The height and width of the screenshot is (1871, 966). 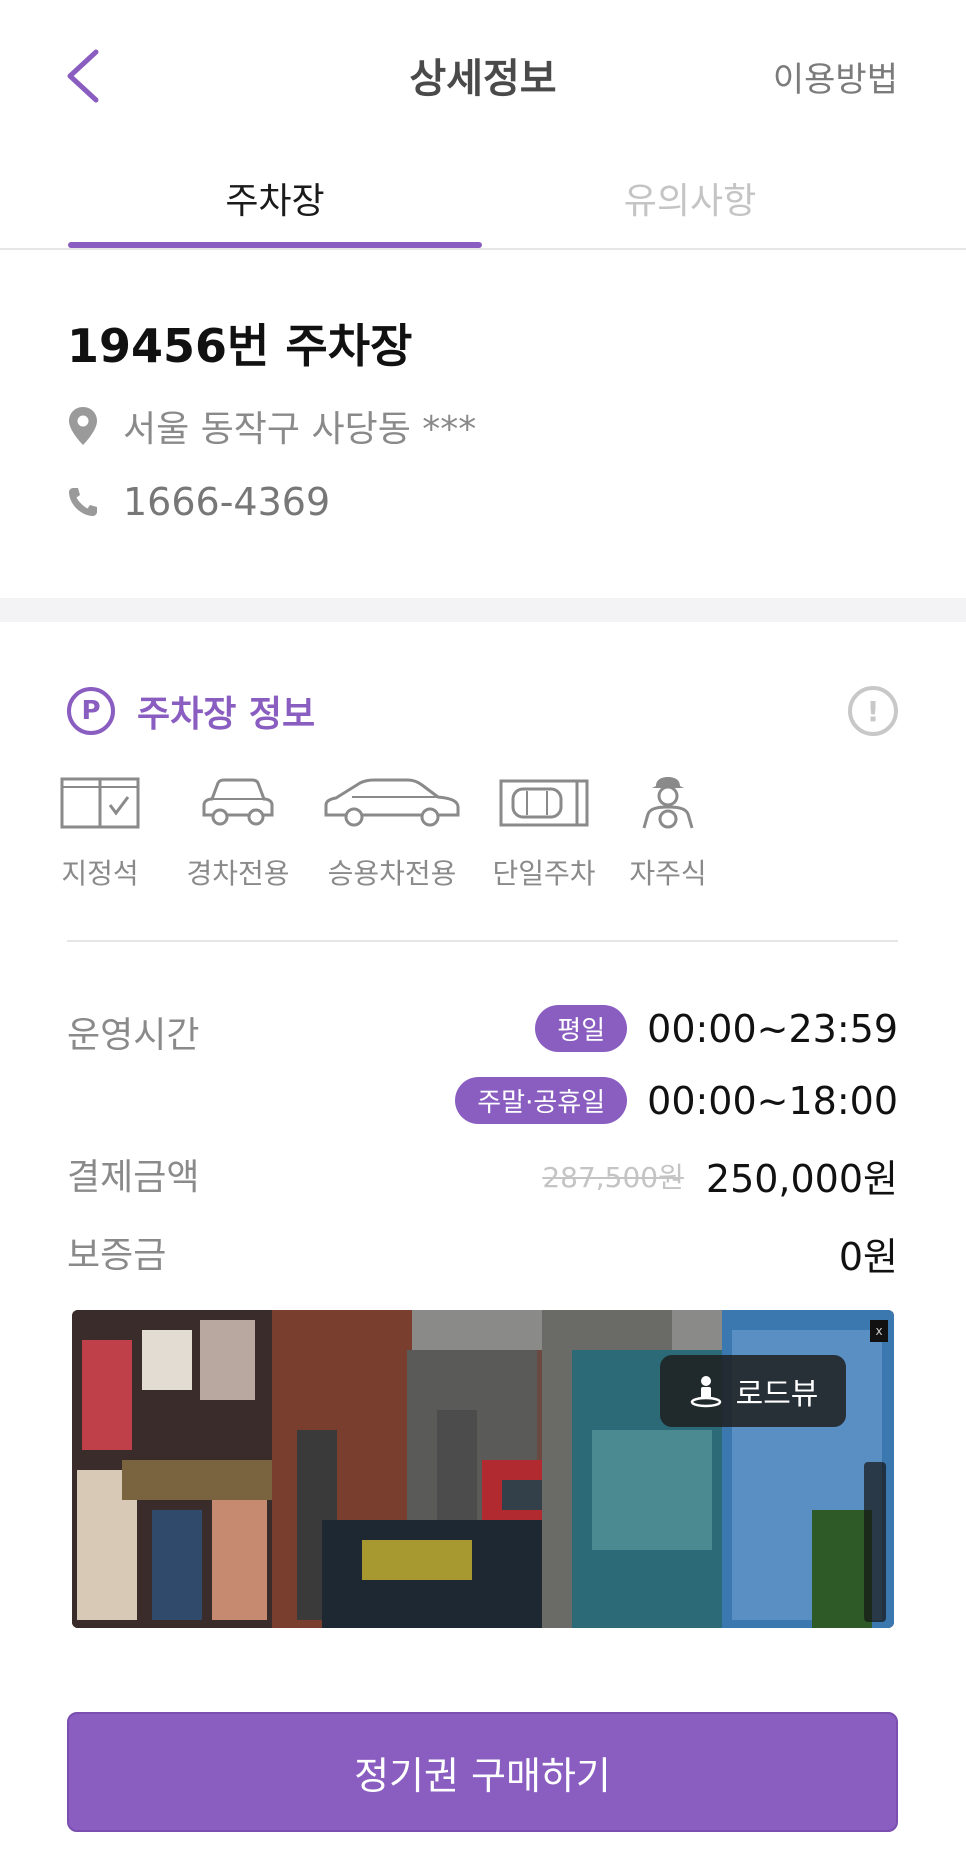 What do you see at coordinates (835, 76) in the screenshot?
I see `help-link: 이용방법` at bounding box center [835, 76].